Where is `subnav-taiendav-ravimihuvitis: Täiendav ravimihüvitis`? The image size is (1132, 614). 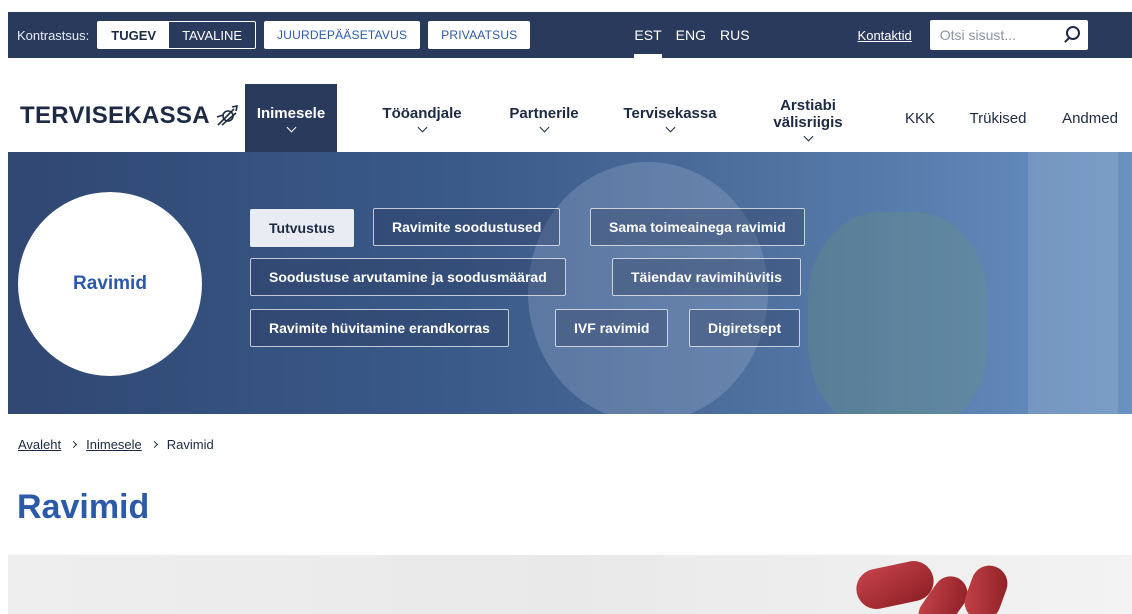
subnav-taiendav-ravimihuvitis: Täiendav ravimihüvitis is located at coordinates (706, 277).